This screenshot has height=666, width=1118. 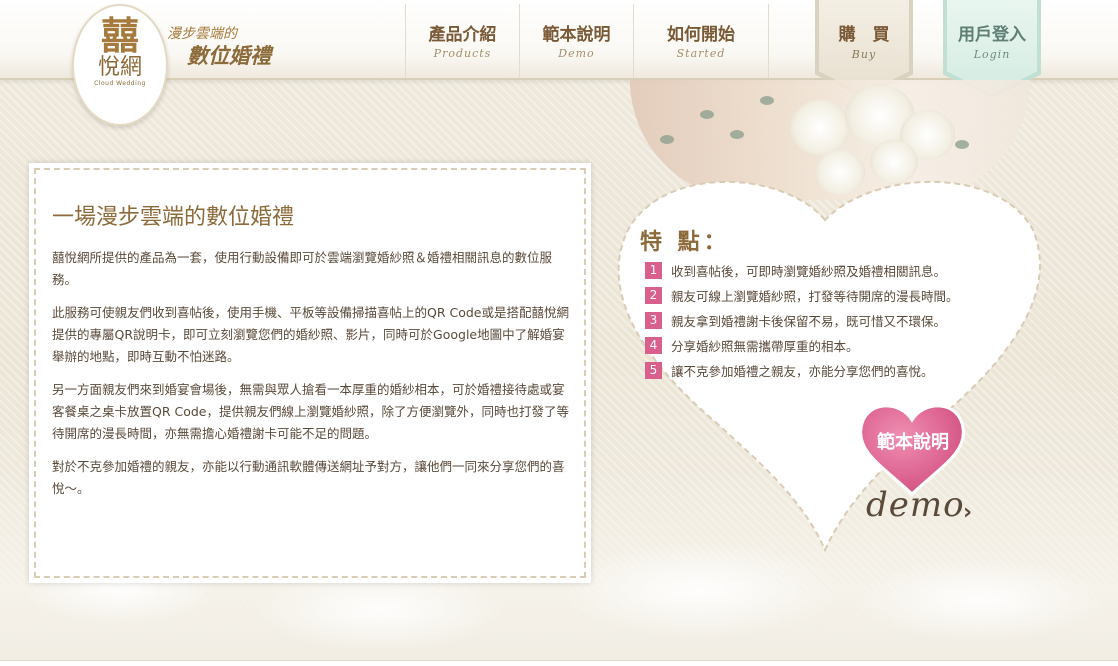 I want to click on nav-demo-sublabel: Demo, so click(x=576, y=53).